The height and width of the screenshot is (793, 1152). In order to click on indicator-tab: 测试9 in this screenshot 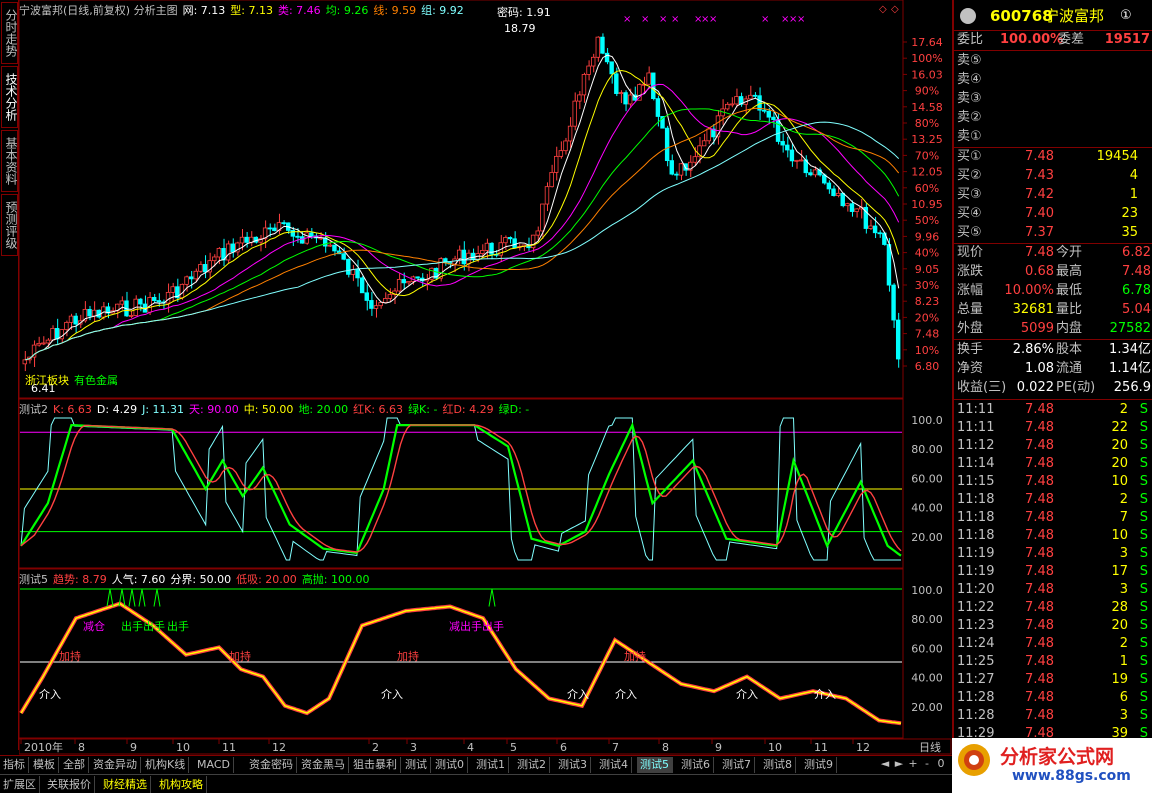, I will do `click(819, 765)`.